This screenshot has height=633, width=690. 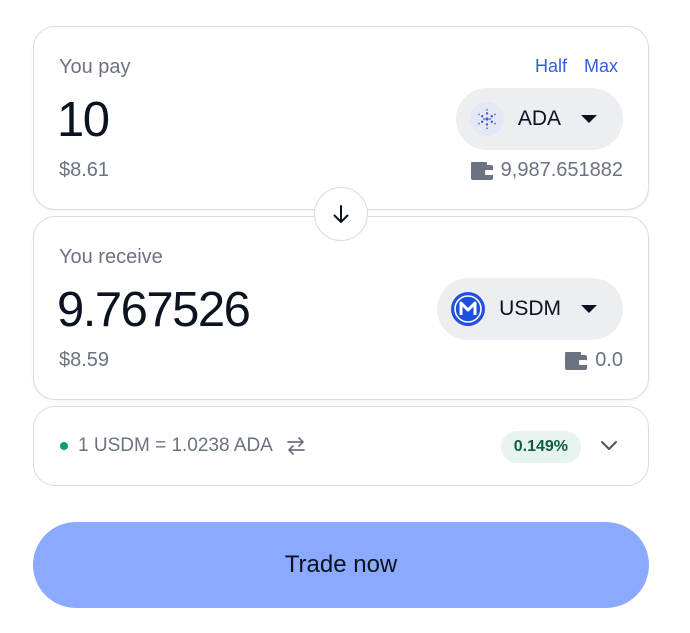 What do you see at coordinates (296, 446) in the screenshot?
I see `swap-horizontal-icon` at bounding box center [296, 446].